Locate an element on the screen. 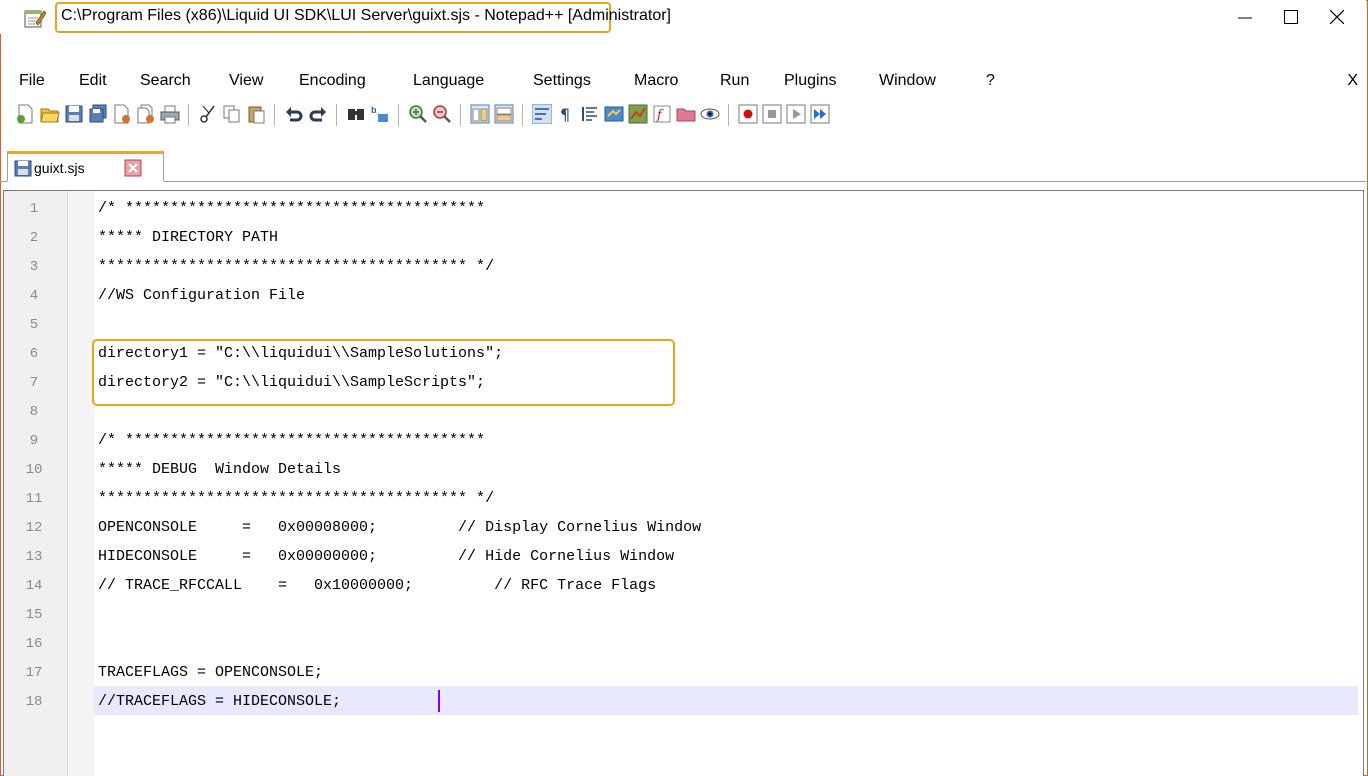 The height and width of the screenshot is (776, 1368). run-macro-multiple-icon is located at coordinates (820, 114).